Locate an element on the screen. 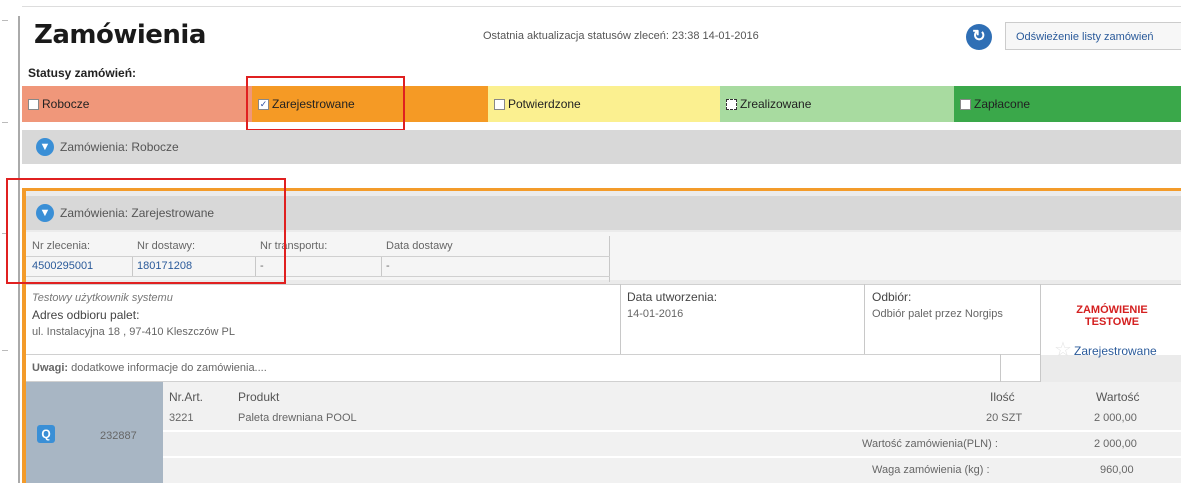 The height and width of the screenshot is (483, 1181). checkbox-zrealizowane is located at coordinates (731, 104).